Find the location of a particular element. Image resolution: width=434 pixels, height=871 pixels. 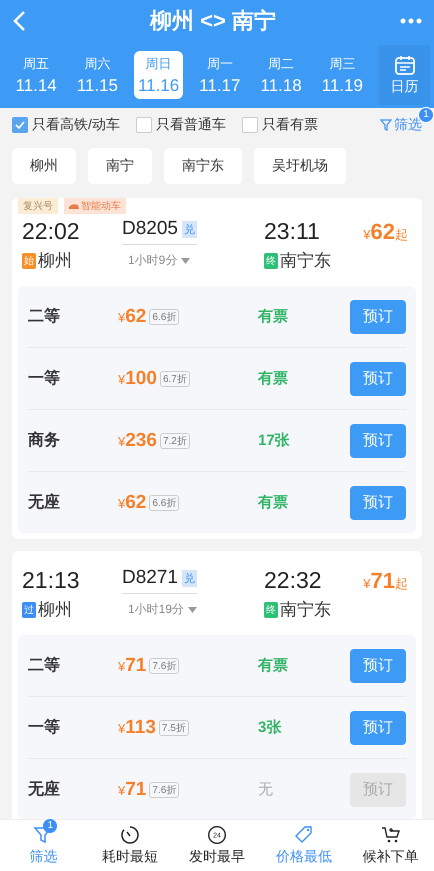

duration-toggle: 1小时19分 is located at coordinates (182, 609).